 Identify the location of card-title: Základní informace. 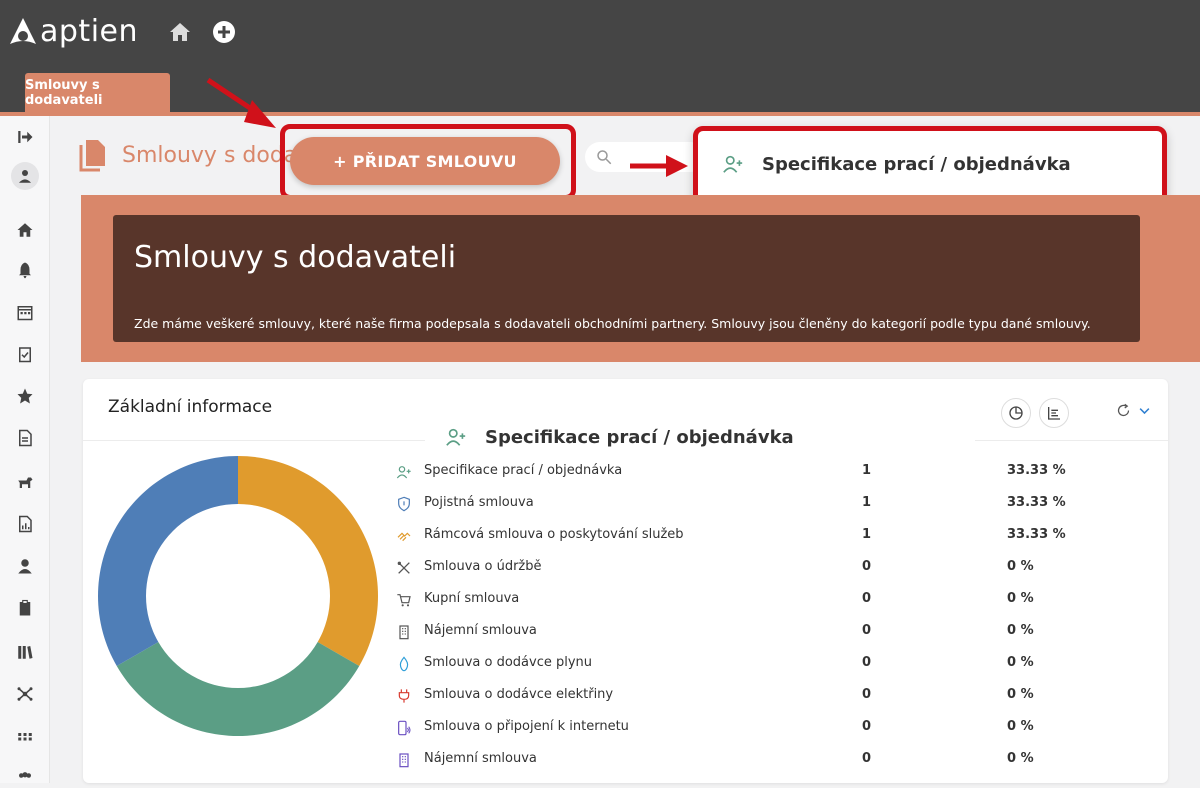
(190, 407).